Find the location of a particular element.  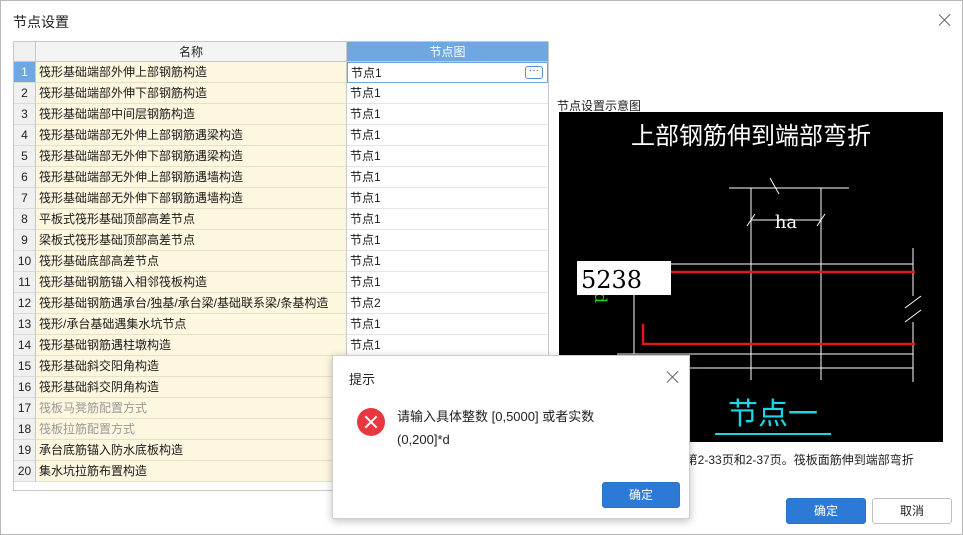

table-row: 12 筏形基础钢筋遇承台/独基/承台梁/基础联系梁/条基构造 节点2 is located at coordinates (281, 303).